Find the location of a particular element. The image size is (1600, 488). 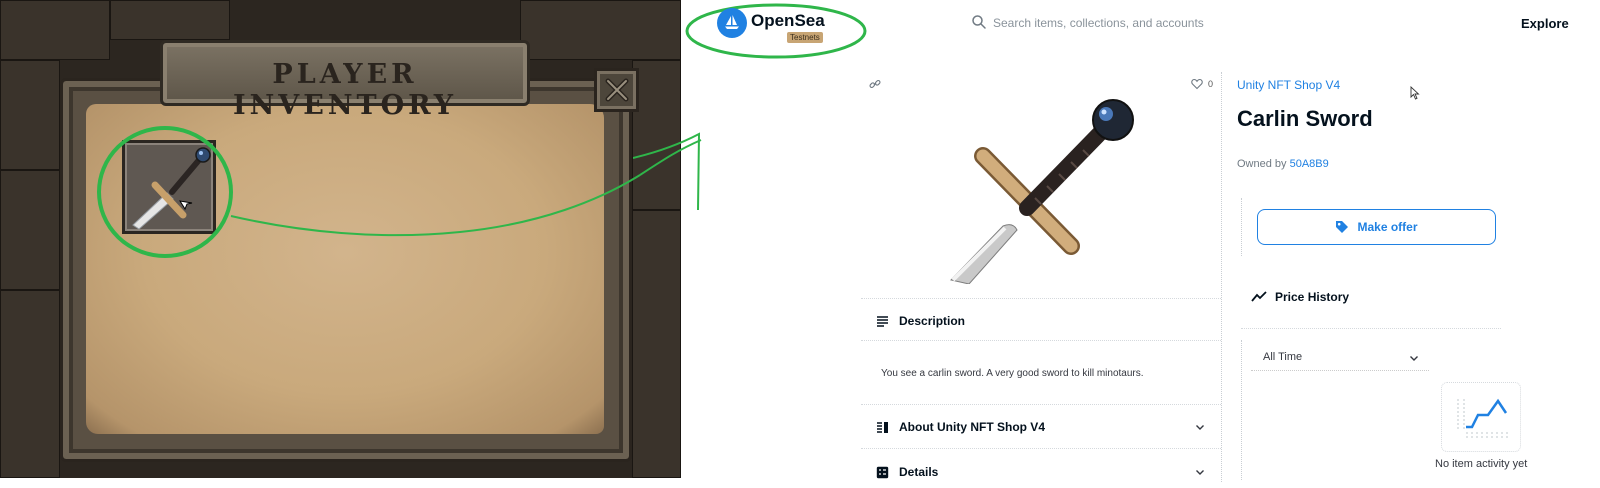

column-divider is located at coordinates (1221, 277).